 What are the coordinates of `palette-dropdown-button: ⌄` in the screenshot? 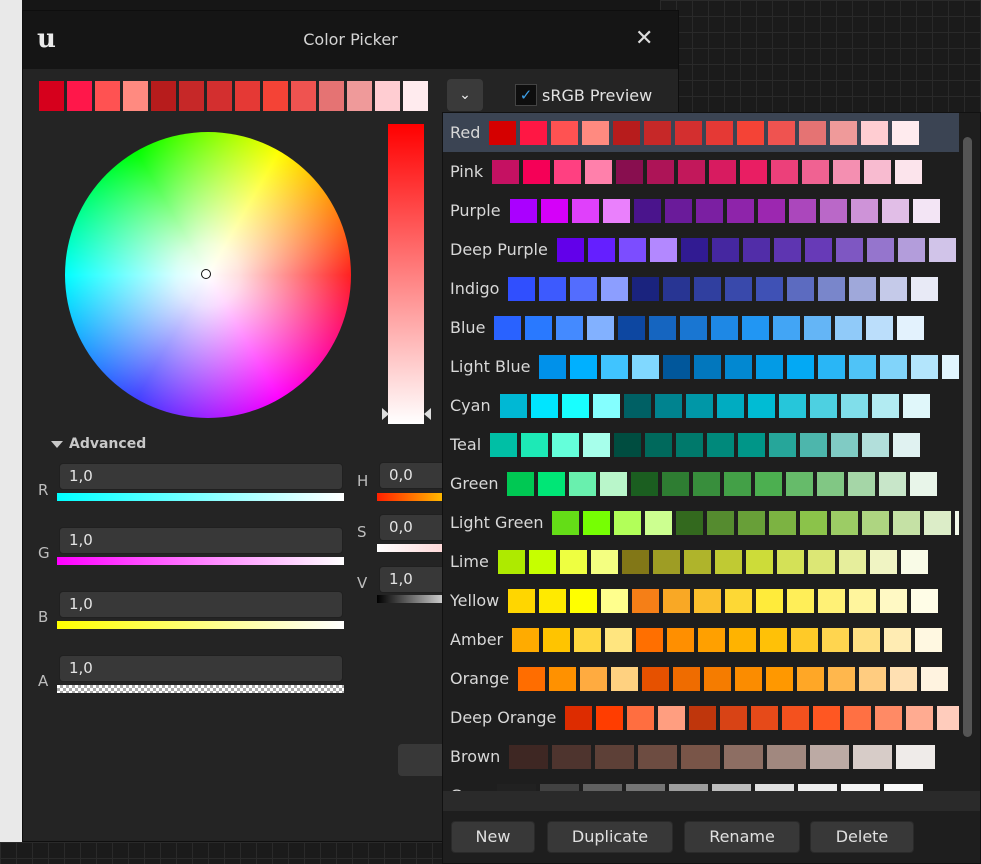 It's located at (465, 95).